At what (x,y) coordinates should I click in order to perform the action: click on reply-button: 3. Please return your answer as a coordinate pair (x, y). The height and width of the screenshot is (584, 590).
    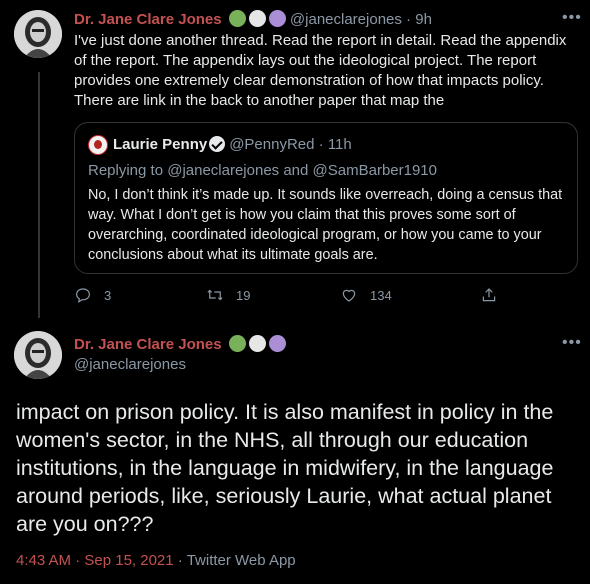
    Looking at the image, I should click on (92, 295).